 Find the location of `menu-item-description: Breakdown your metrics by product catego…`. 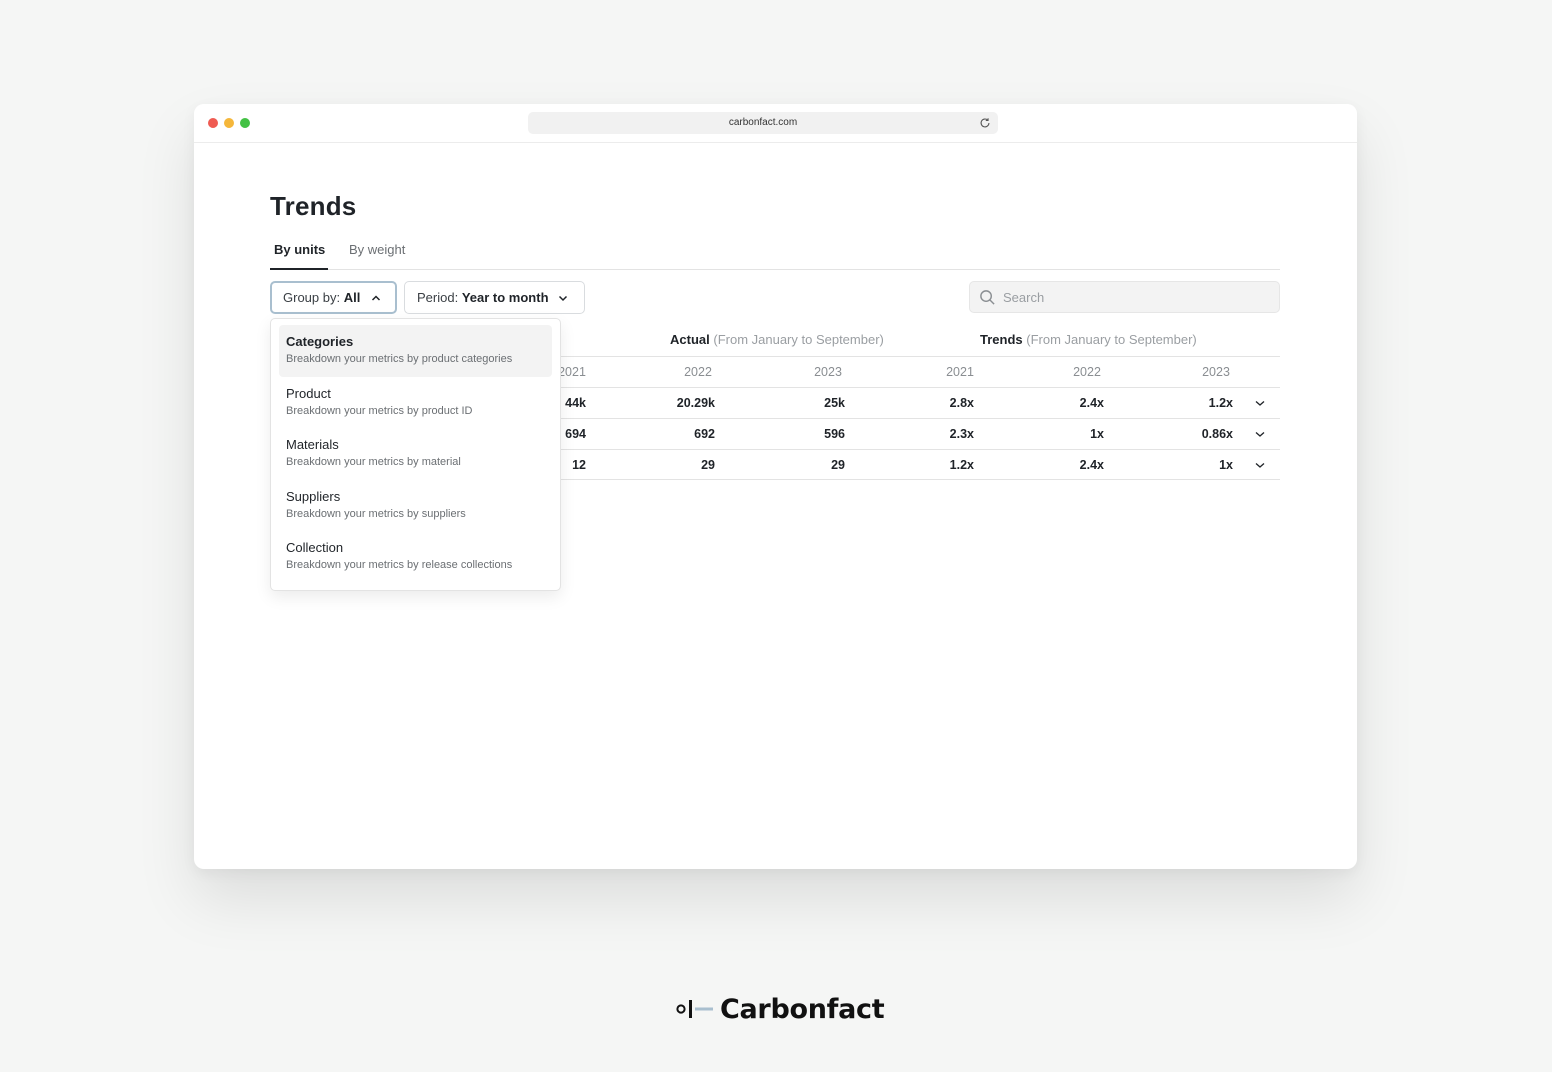

menu-item-description: Breakdown your metrics by product catego… is located at coordinates (399, 359).